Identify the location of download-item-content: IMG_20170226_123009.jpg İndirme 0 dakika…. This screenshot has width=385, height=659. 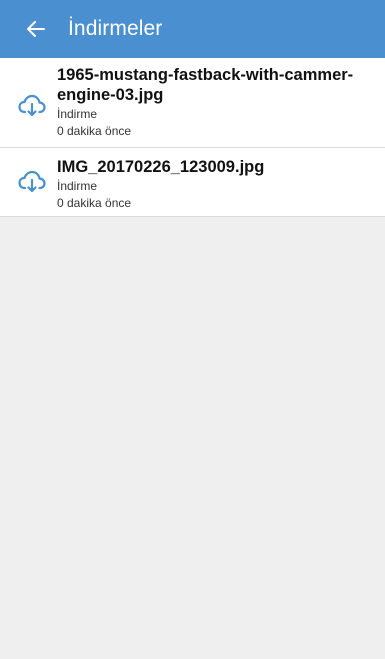
(160, 179).